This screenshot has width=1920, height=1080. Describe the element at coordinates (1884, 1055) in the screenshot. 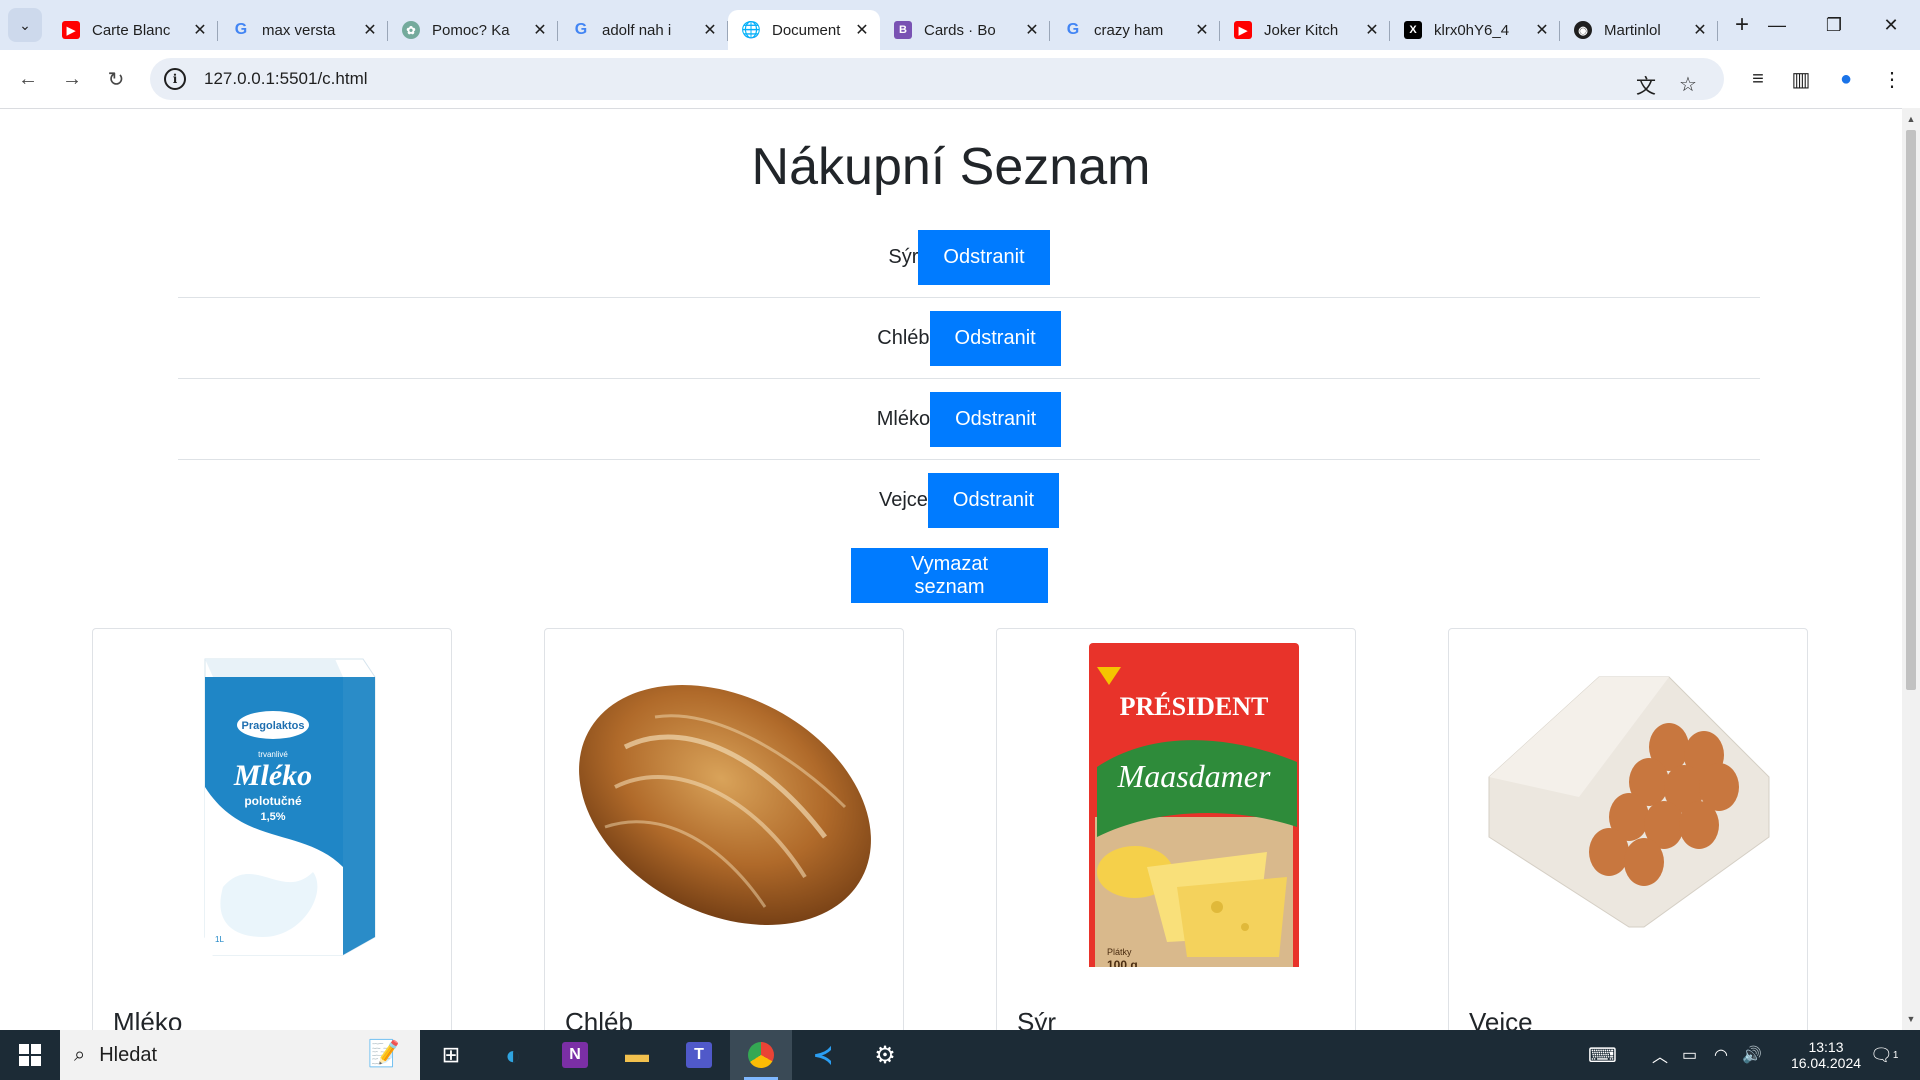

I see `notification-icon: 🗨 1` at that location.